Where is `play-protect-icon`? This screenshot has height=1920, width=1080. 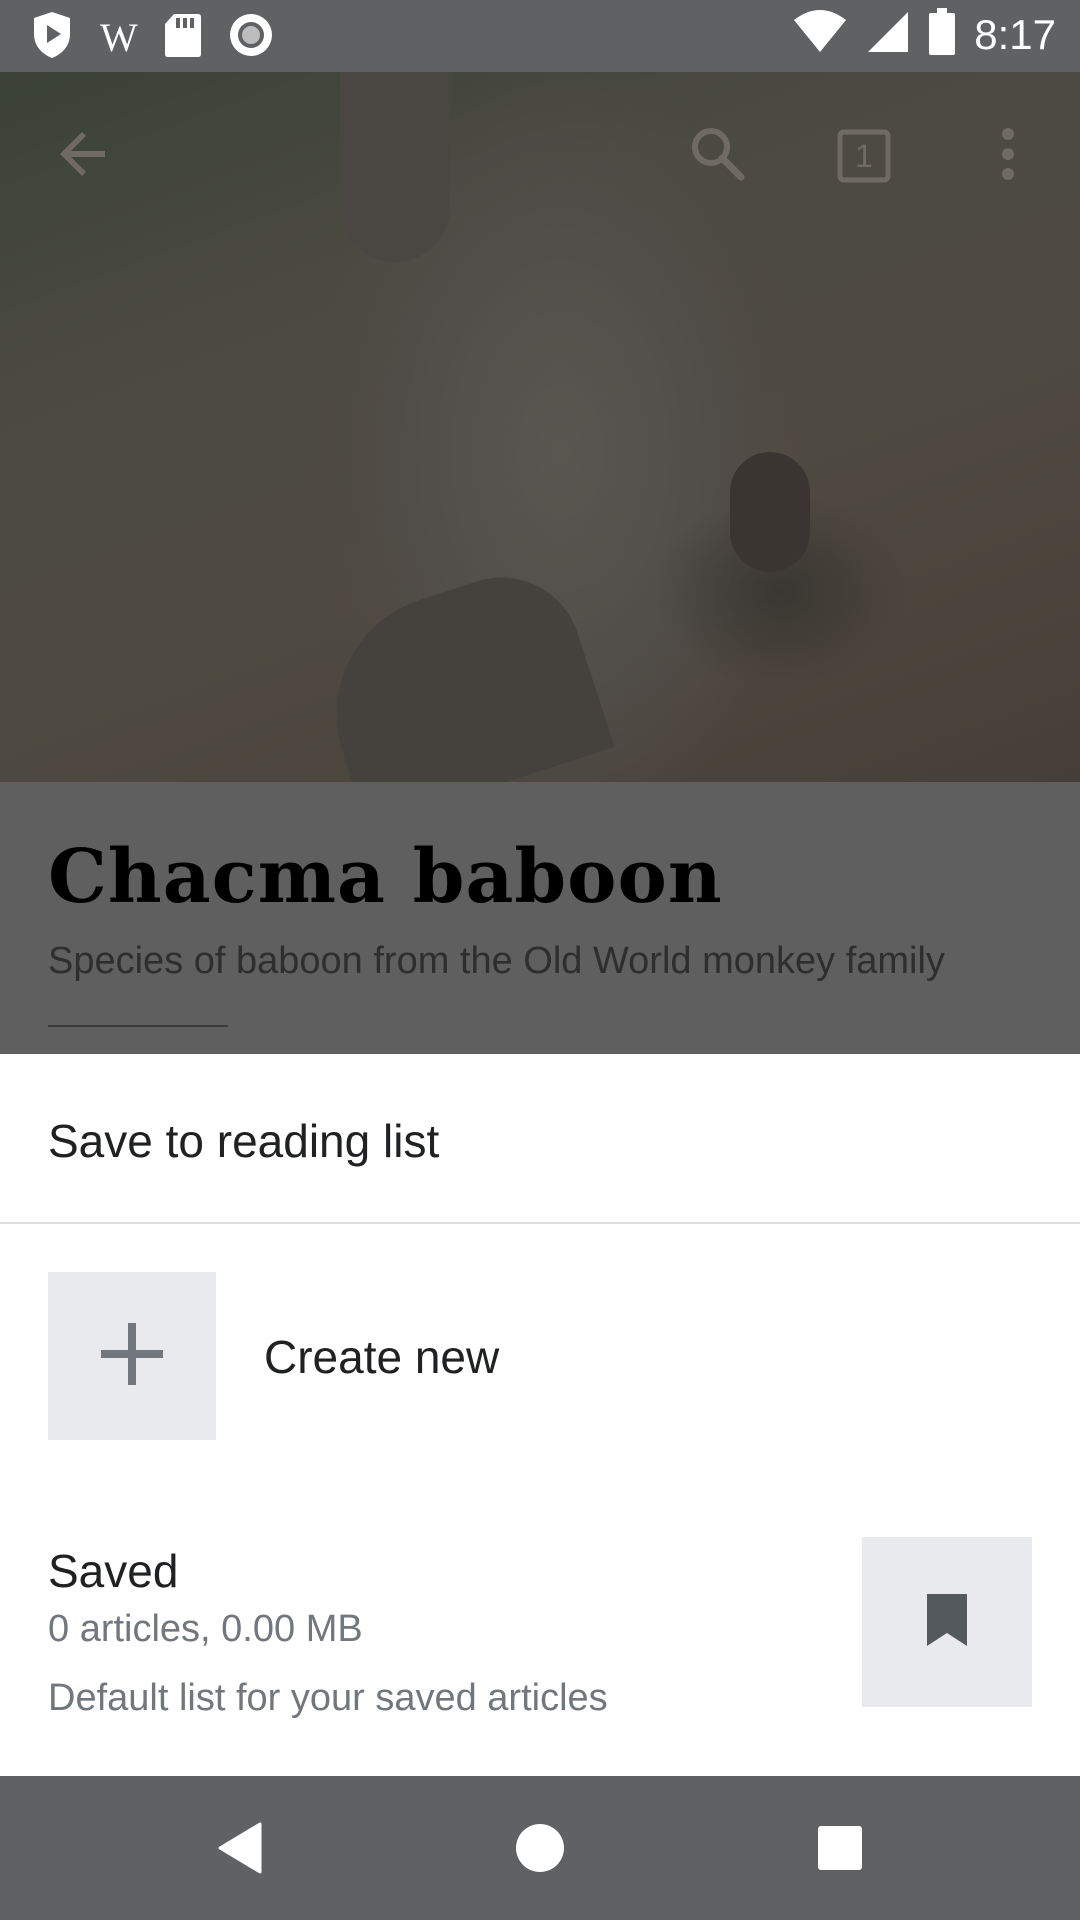 play-protect-icon is located at coordinates (52, 37).